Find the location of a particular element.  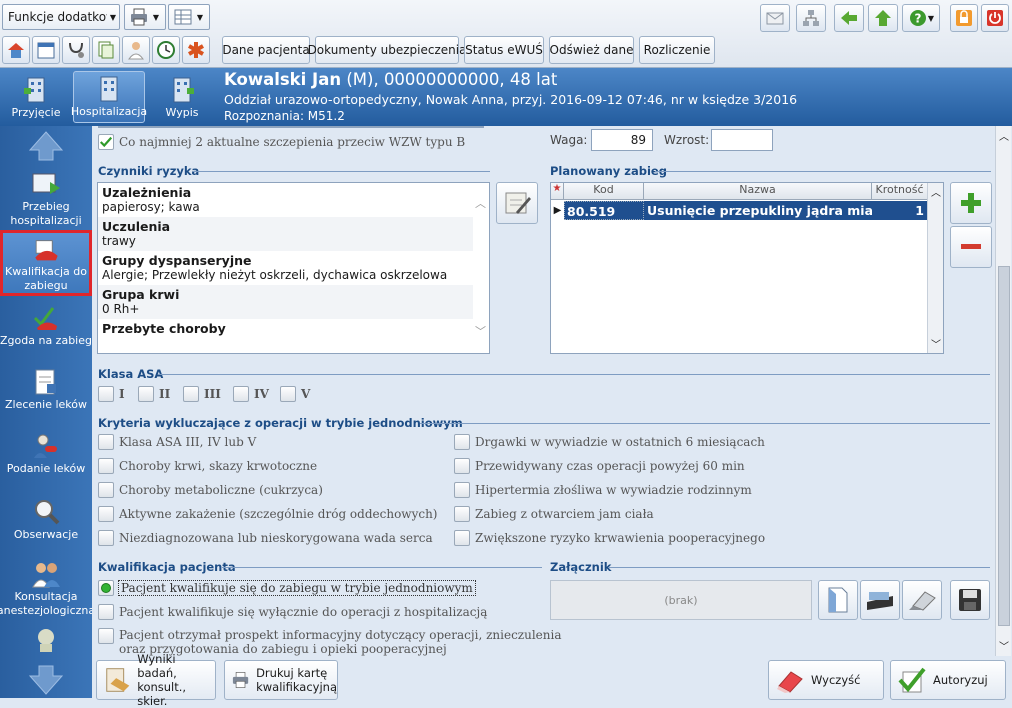

clear-button: Wyczyść is located at coordinates (826, 680).